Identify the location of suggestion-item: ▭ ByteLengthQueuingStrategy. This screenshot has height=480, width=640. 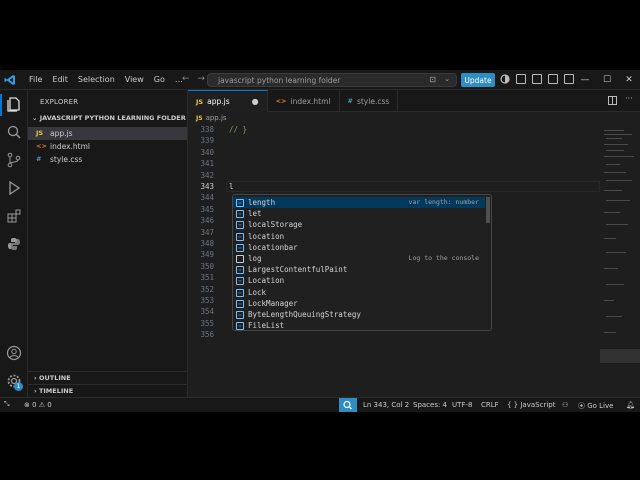
(359, 314).